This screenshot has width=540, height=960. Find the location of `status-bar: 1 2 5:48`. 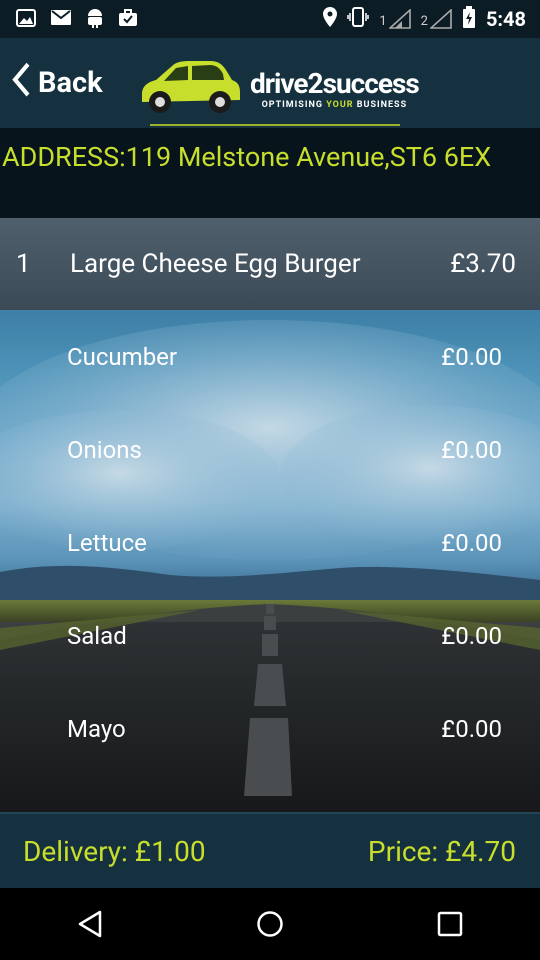

status-bar: 1 2 5:48 is located at coordinates (270, 19).